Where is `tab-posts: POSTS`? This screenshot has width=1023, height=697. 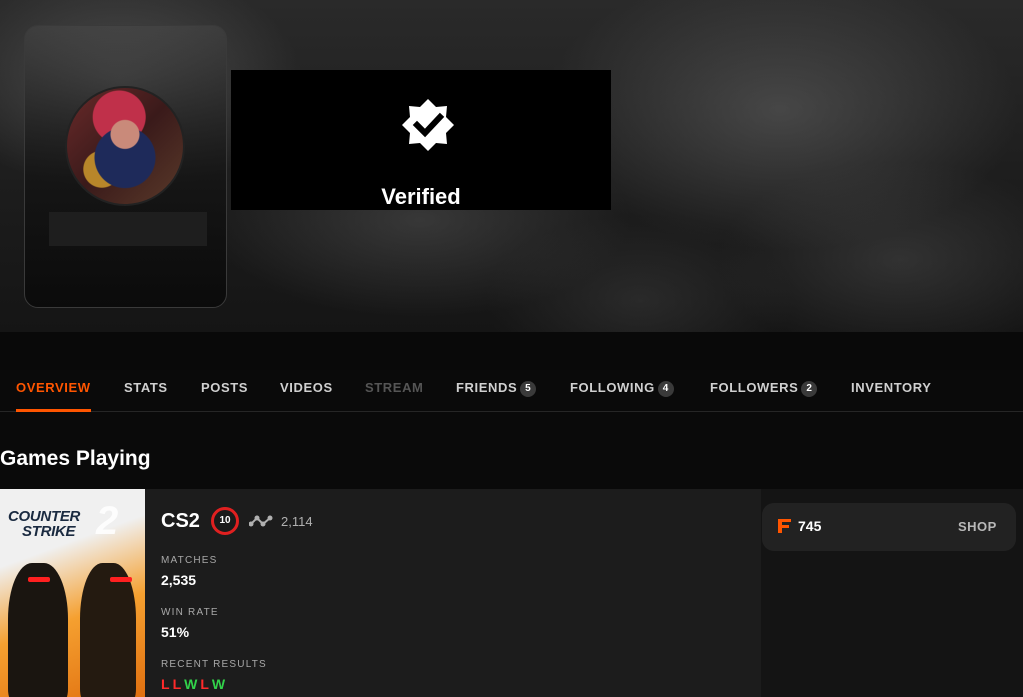
tab-posts: POSTS is located at coordinates (224, 396).